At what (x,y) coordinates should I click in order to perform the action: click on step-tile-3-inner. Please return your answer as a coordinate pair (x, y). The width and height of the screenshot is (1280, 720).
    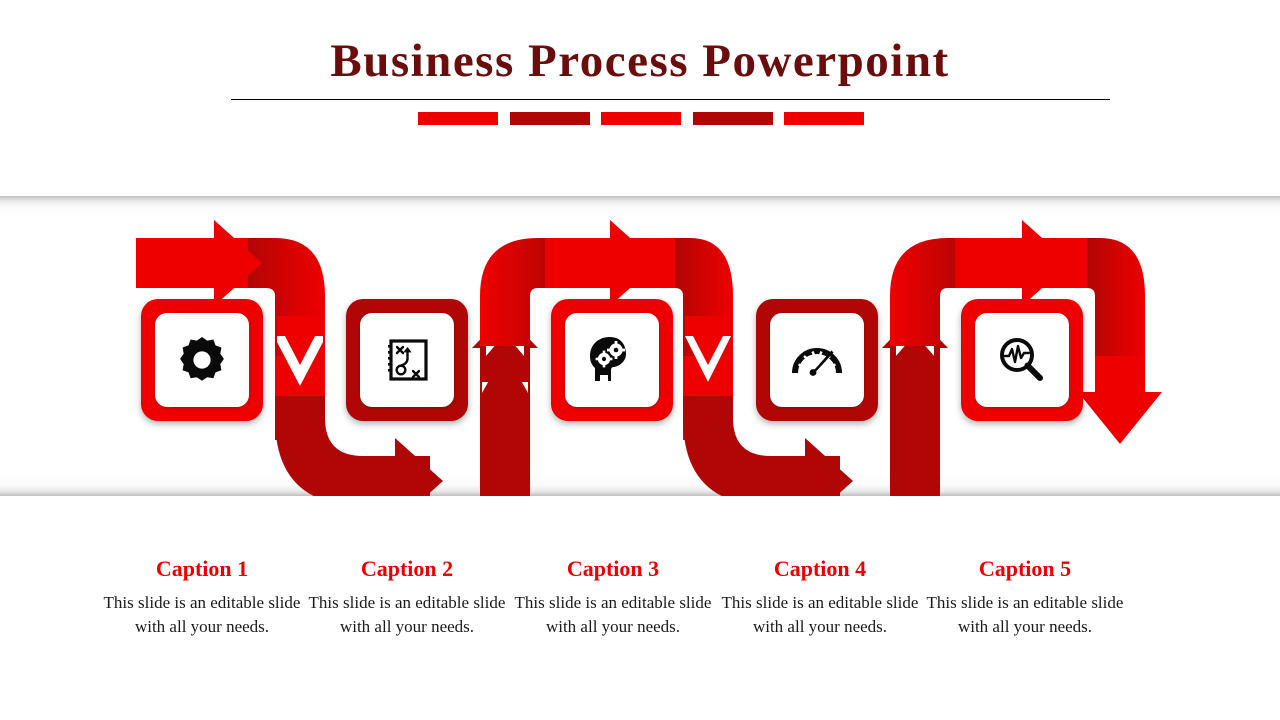
    Looking at the image, I should click on (612, 360).